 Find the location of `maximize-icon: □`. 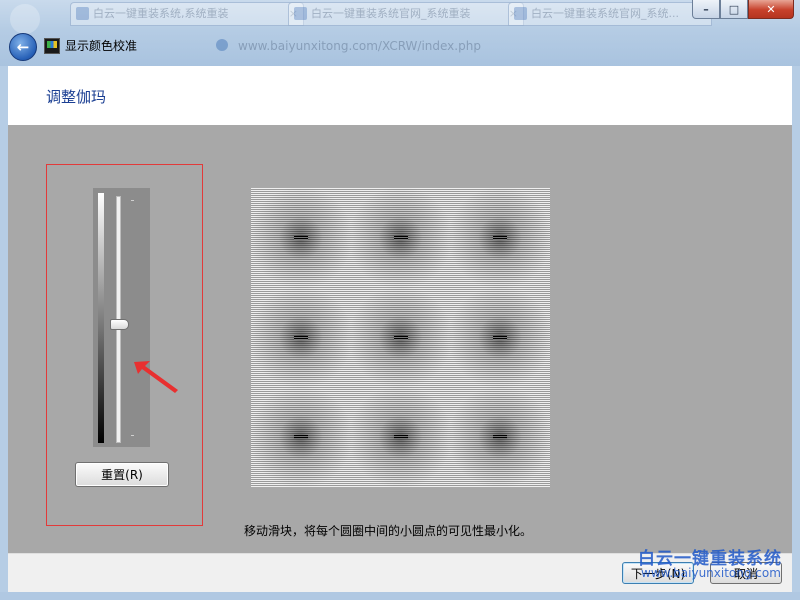

maximize-icon: □ is located at coordinates (734, 9).